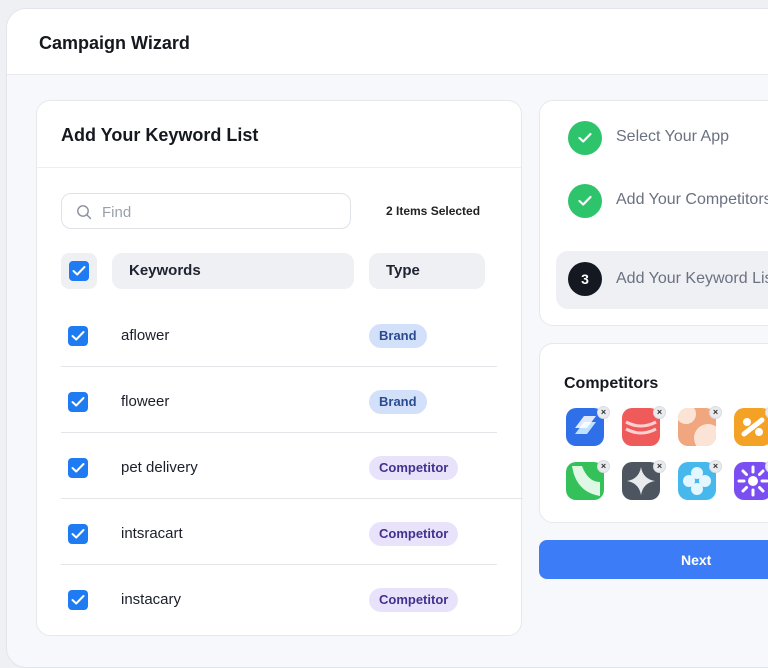  Describe the element at coordinates (145, 335) in the screenshot. I see `keyword-text: aflower` at that location.